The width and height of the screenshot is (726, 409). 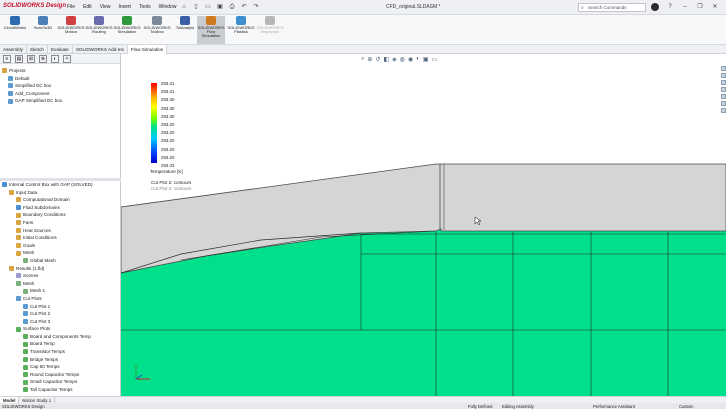 I want to click on file-explorer-icon, so click(x=723, y=82).